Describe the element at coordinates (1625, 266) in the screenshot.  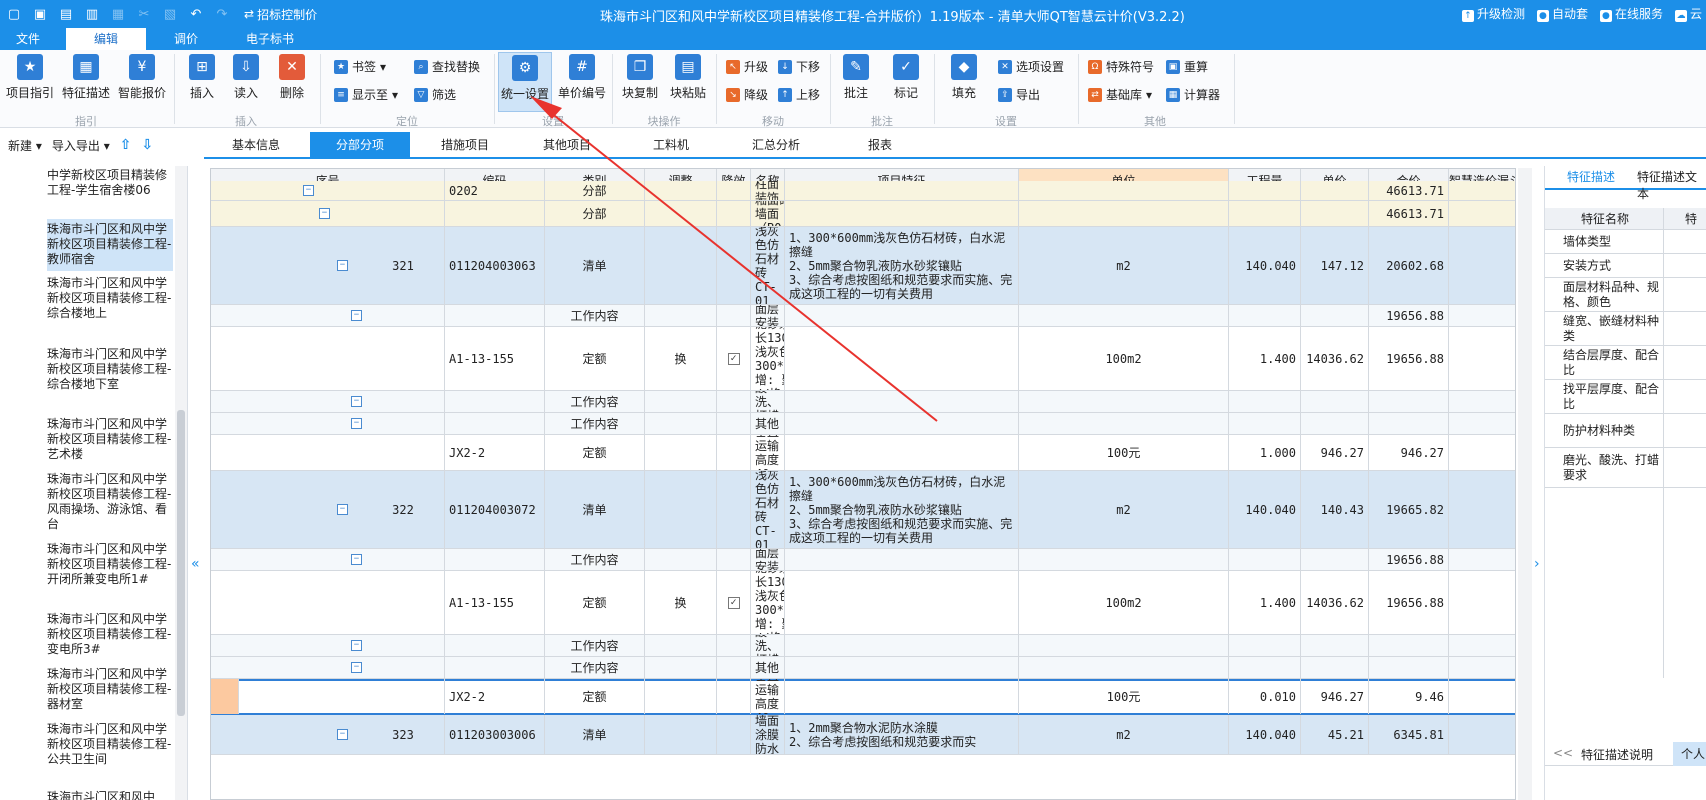
I see `feature-row: 安装方式` at that location.